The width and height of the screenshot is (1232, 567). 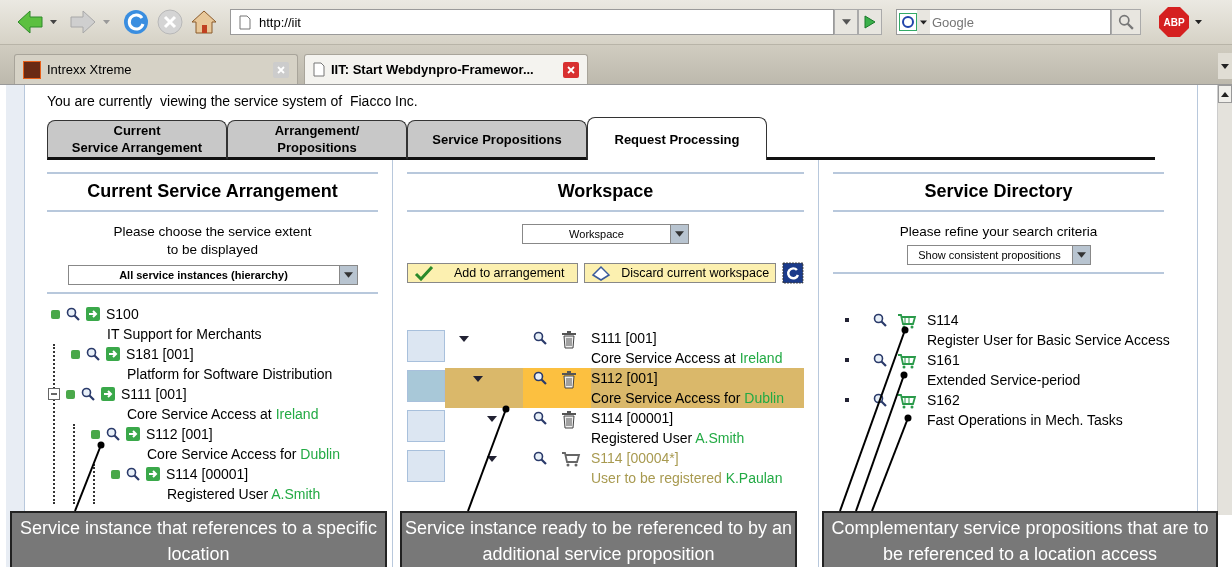 What do you see at coordinates (1048, 340) in the screenshot?
I see `service-description: Register User for Basic Service Access` at bounding box center [1048, 340].